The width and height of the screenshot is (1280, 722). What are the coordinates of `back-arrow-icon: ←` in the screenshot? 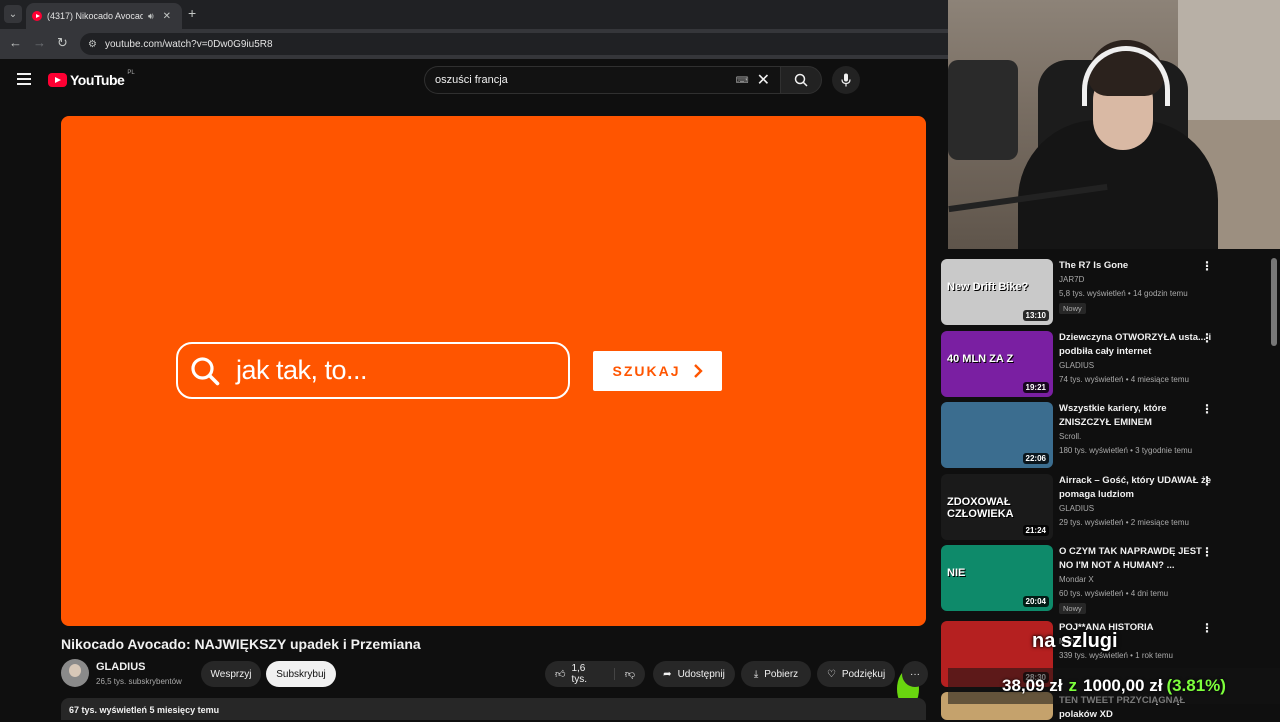 It's located at (15, 42).